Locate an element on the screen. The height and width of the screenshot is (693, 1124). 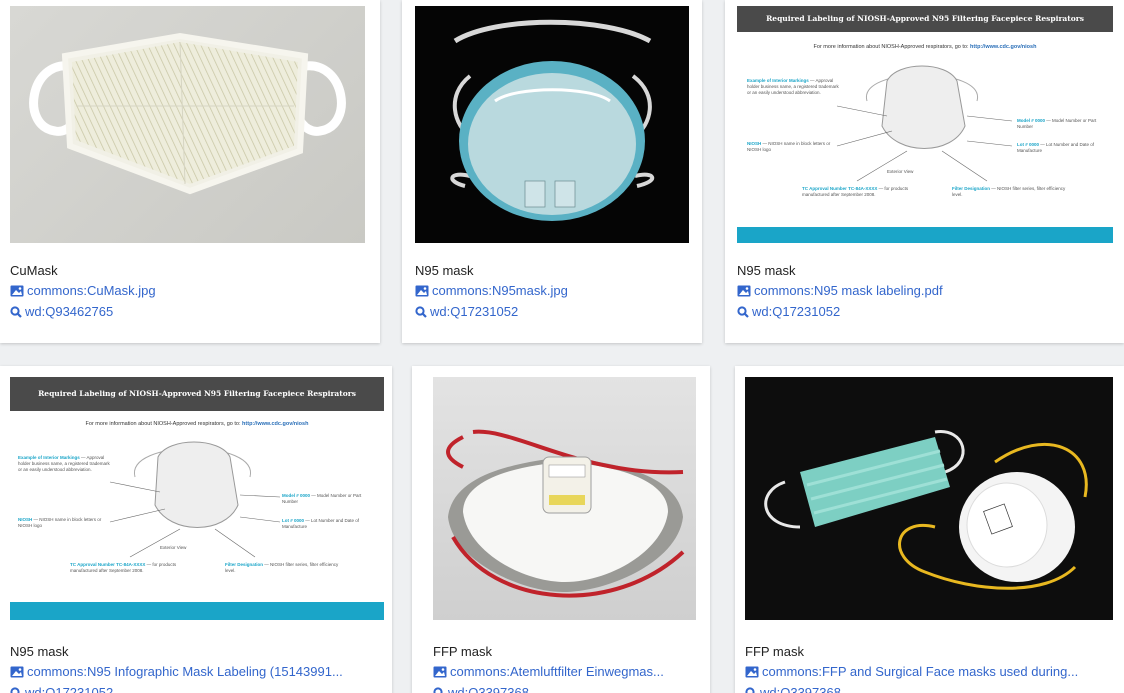
card-title: CuMask is located at coordinates (34, 270).